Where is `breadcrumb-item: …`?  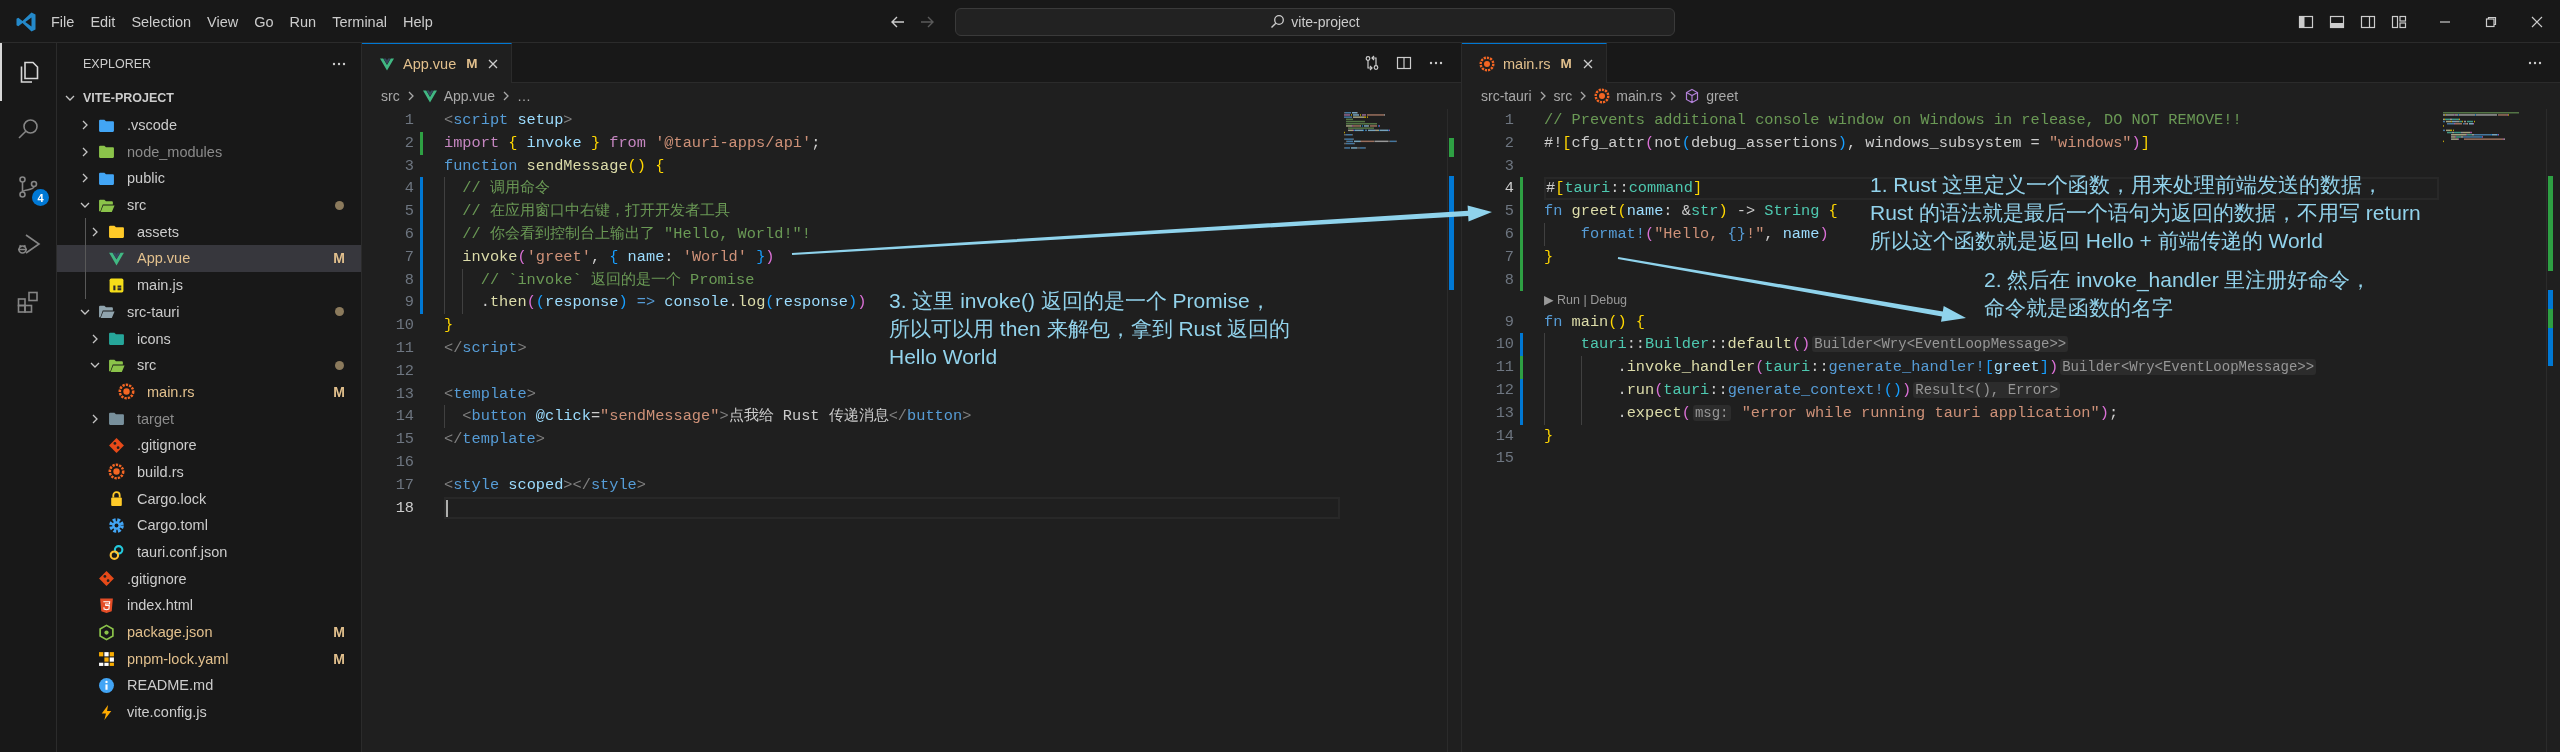 breadcrumb-item: … is located at coordinates (524, 96).